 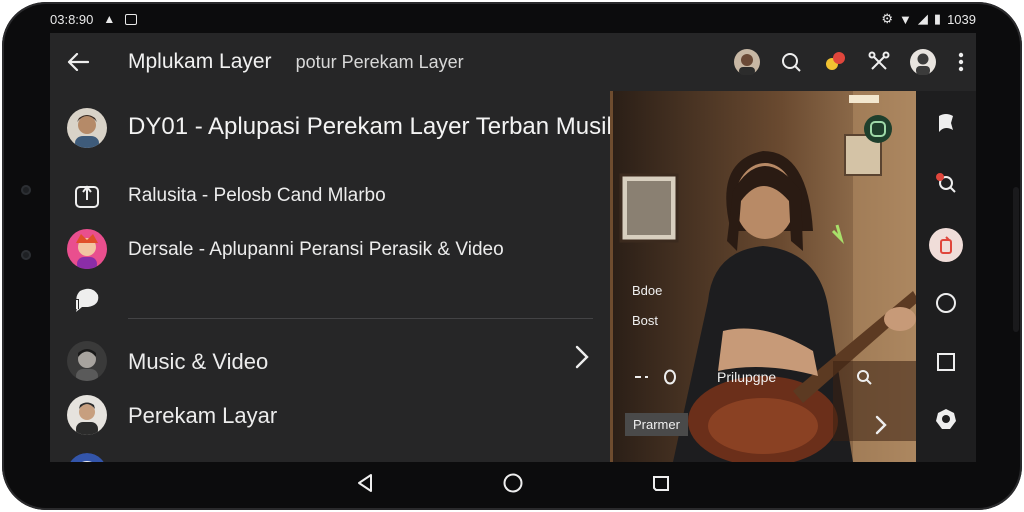 I want to click on right-action-rail, so click(x=946, y=276).